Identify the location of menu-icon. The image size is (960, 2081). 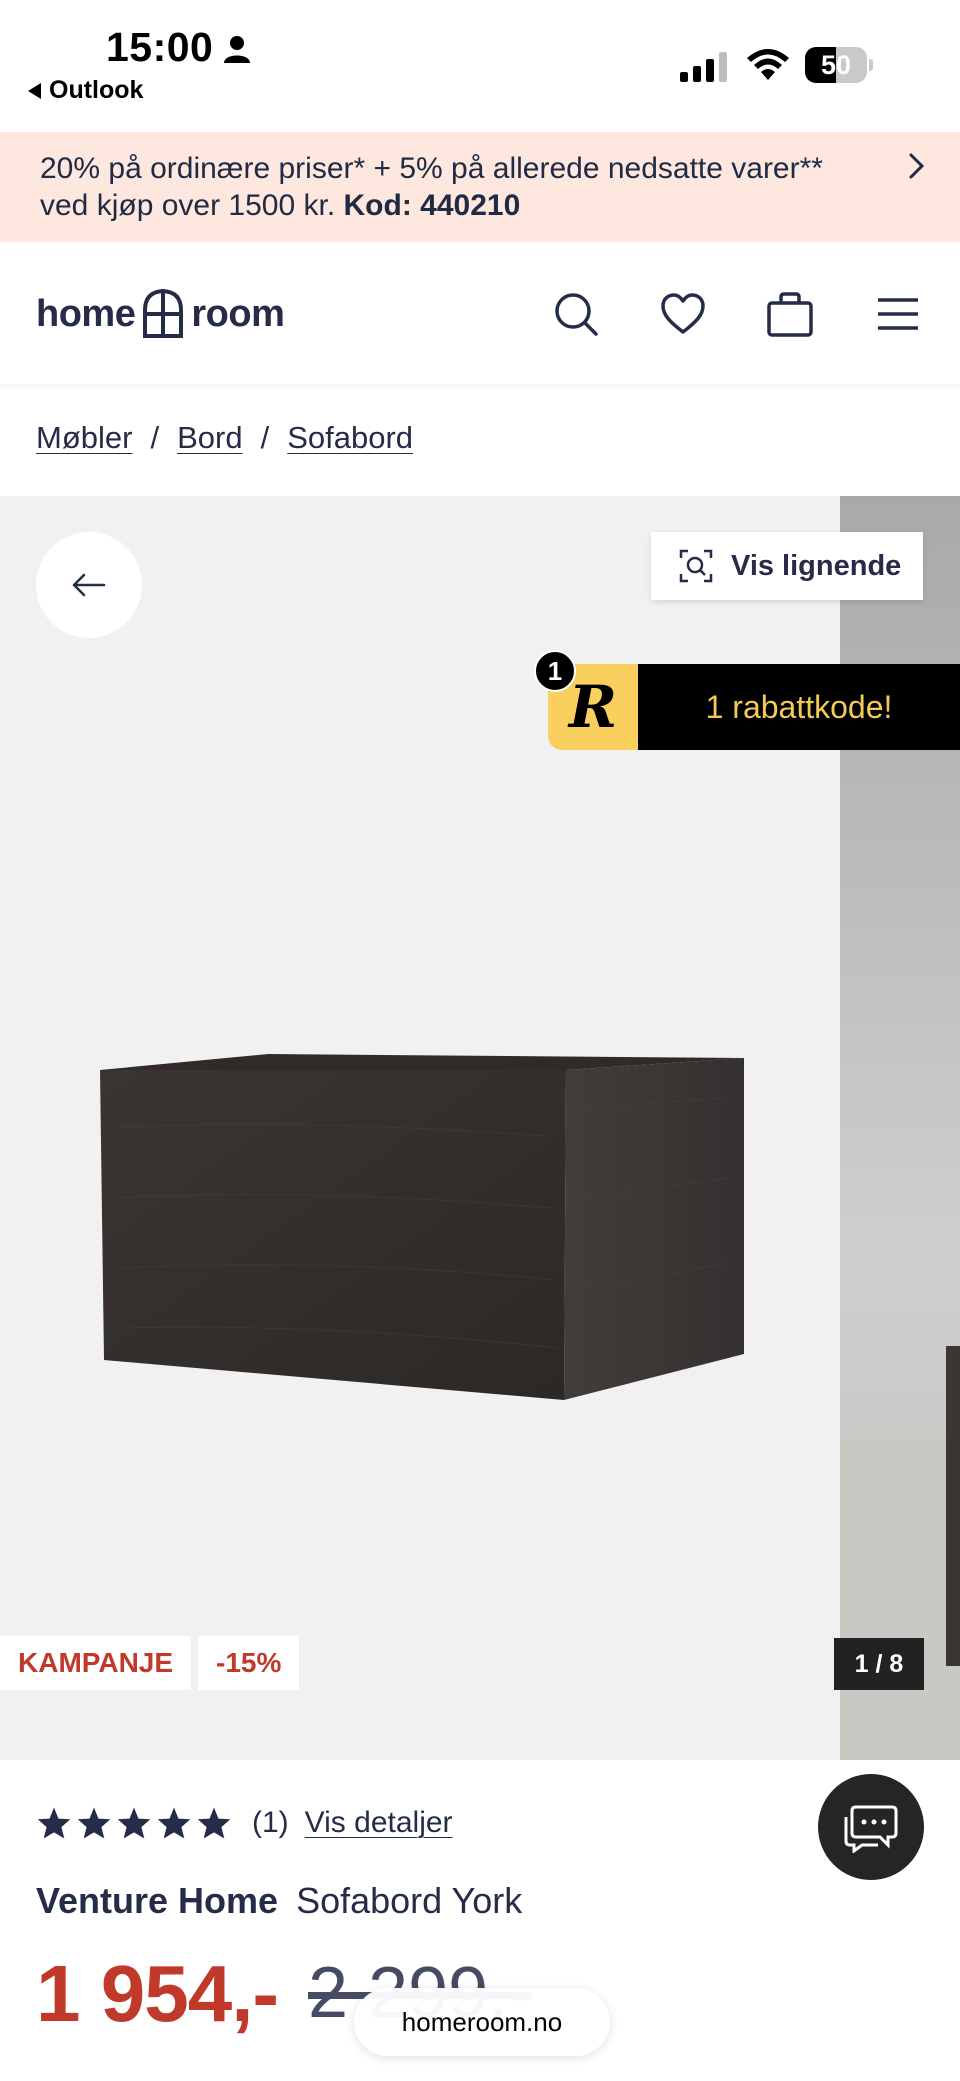
(898, 314).